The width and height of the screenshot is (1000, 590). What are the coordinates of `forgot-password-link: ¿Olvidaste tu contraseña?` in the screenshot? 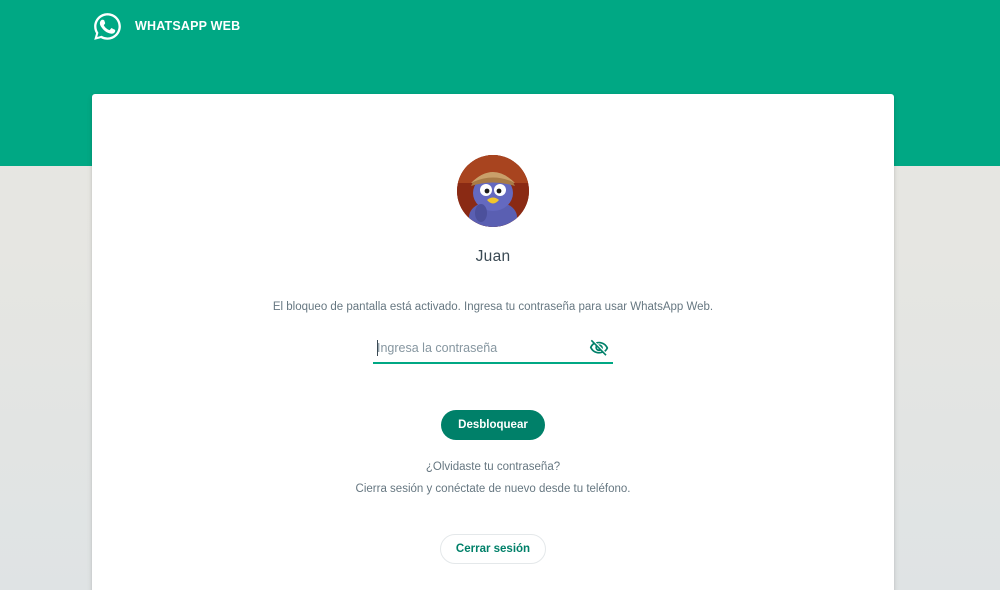 It's located at (493, 467).